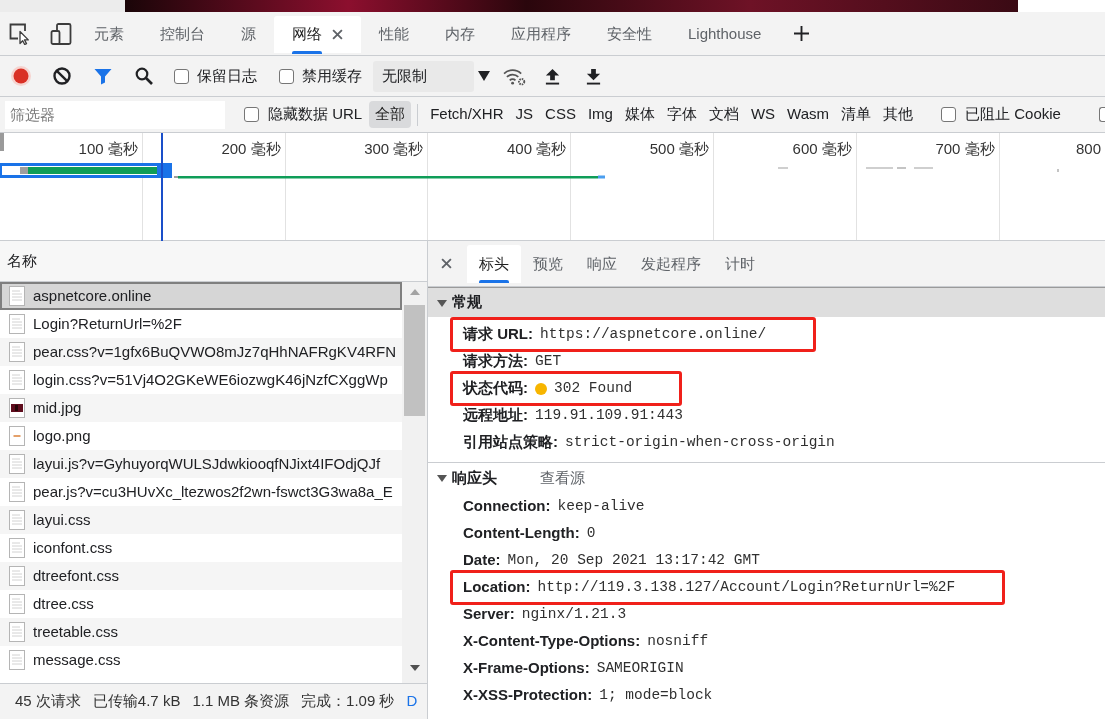  What do you see at coordinates (423, 76) in the screenshot?
I see `throttling-select: 无限制` at bounding box center [423, 76].